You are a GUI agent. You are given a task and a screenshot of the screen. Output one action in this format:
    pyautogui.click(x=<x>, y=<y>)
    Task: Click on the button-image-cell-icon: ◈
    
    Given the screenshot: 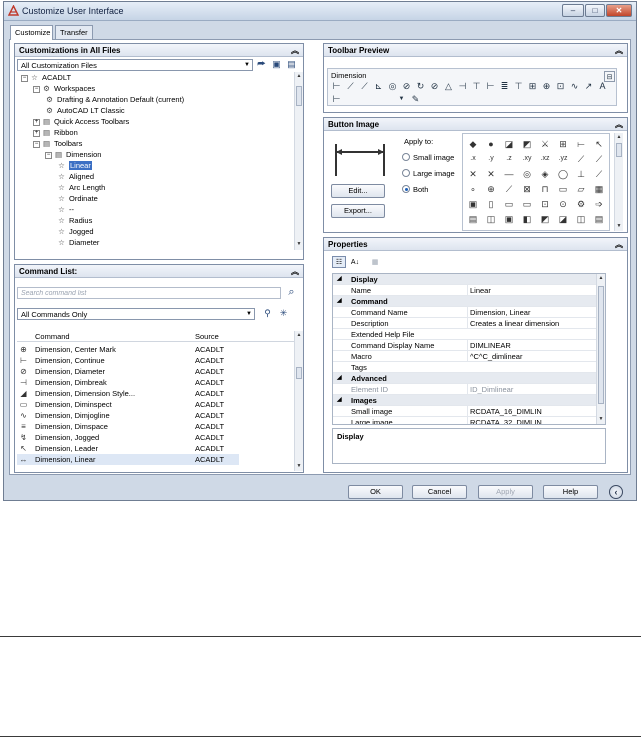 What is the action you would take?
    pyautogui.click(x=545, y=174)
    